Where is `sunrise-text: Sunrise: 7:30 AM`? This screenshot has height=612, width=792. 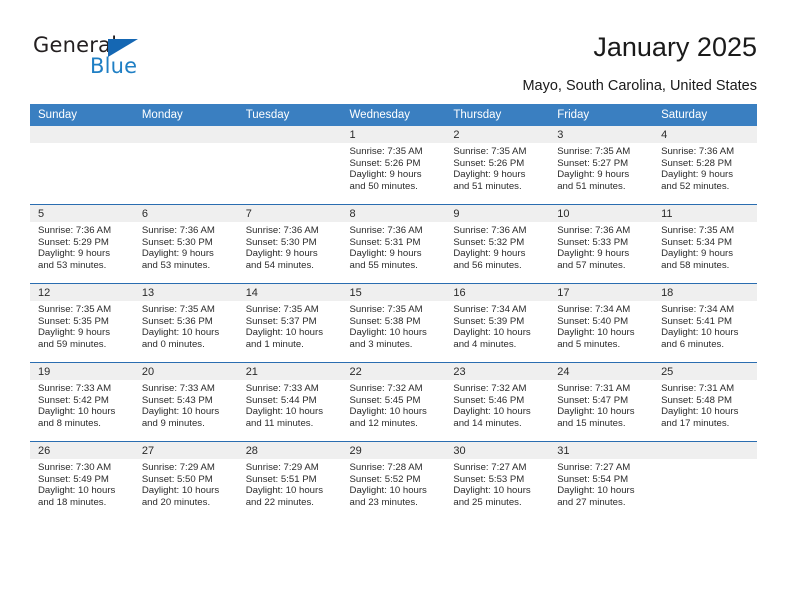
sunrise-text: Sunrise: 7:30 AM is located at coordinates (75, 467).